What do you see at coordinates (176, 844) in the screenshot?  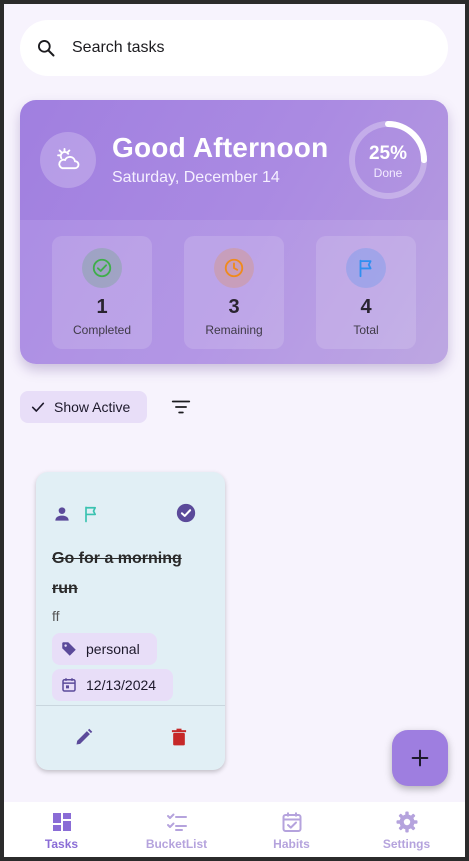 I see `nav-bucketlist-label: BucketList` at bounding box center [176, 844].